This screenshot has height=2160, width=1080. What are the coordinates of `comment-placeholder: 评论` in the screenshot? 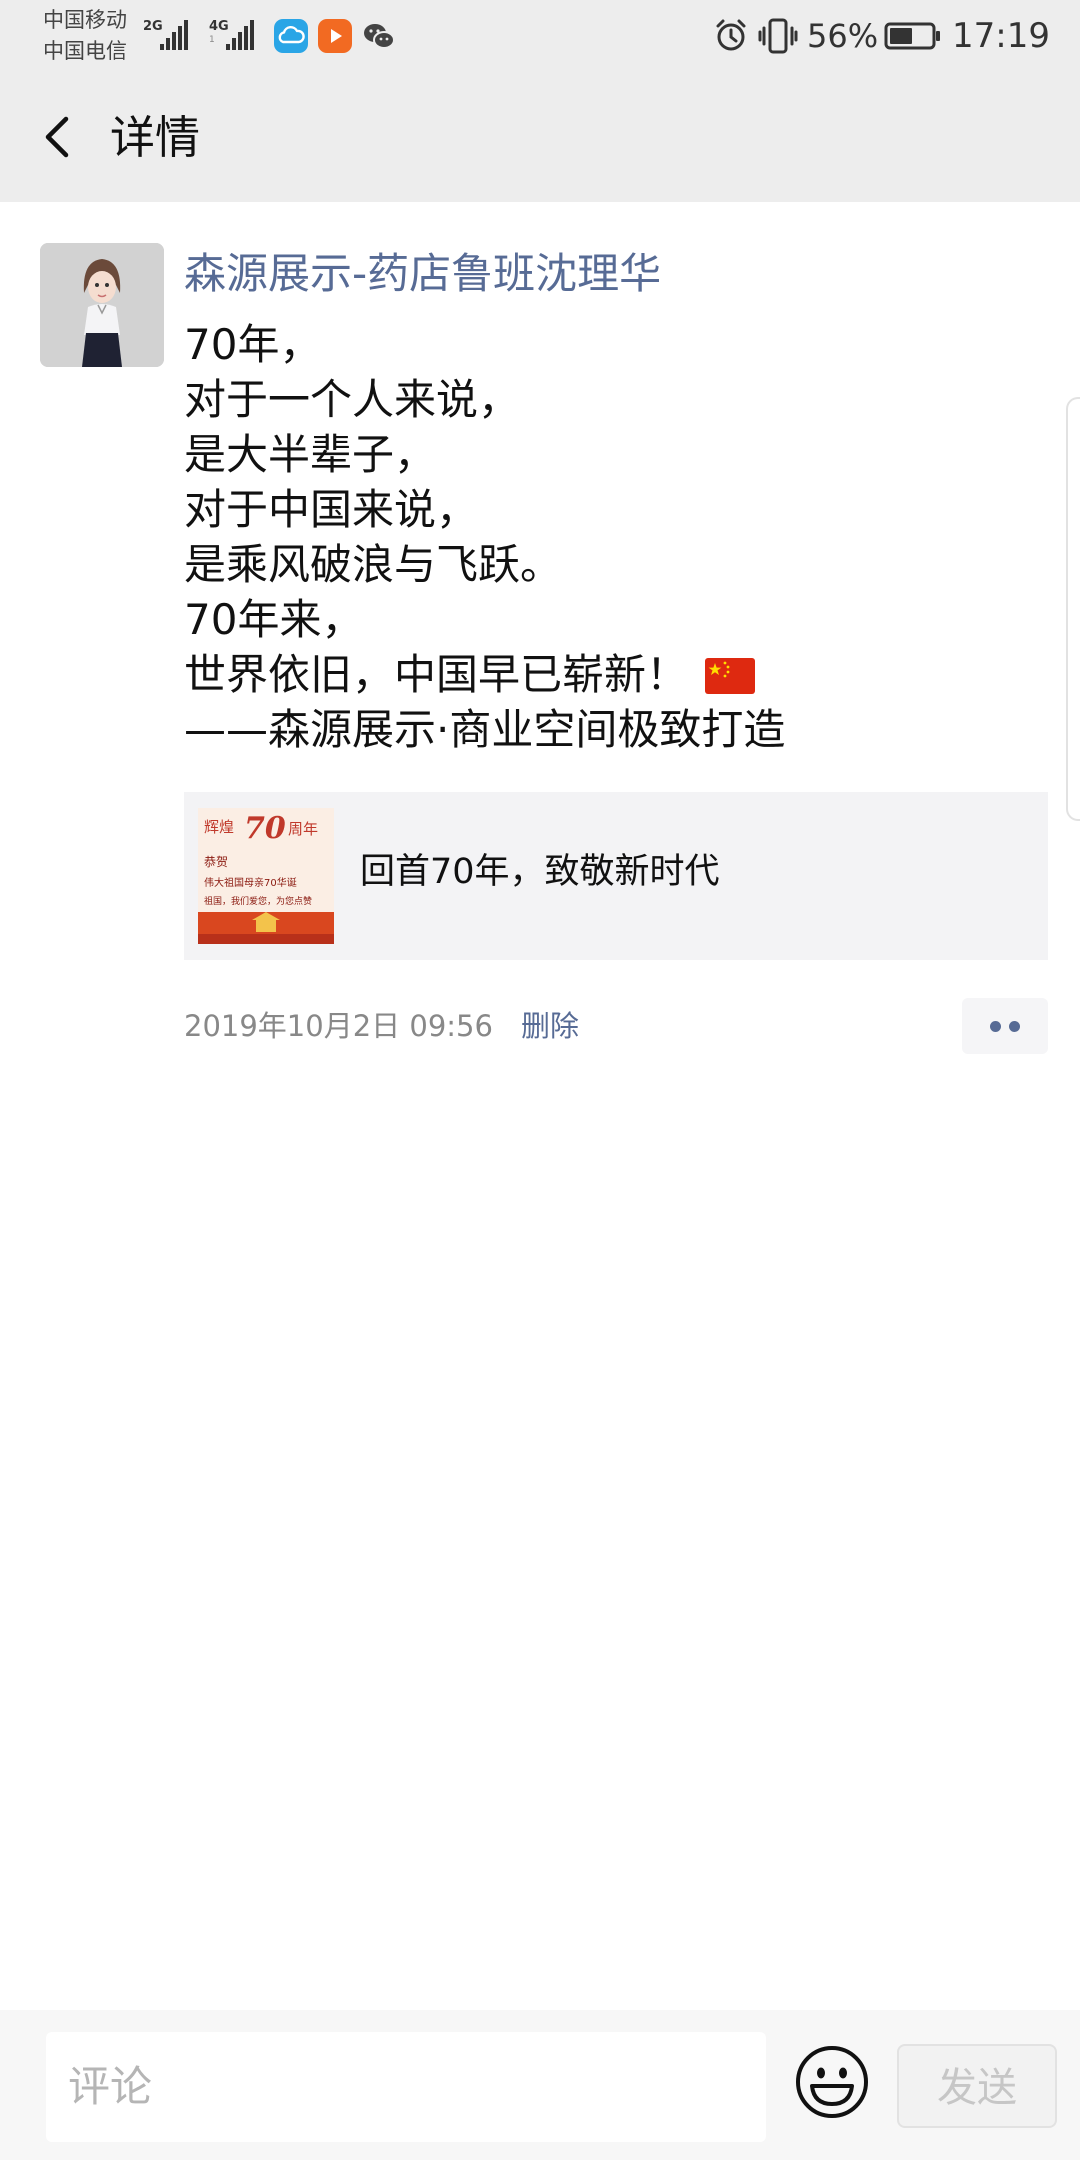 It's located at (110, 2086).